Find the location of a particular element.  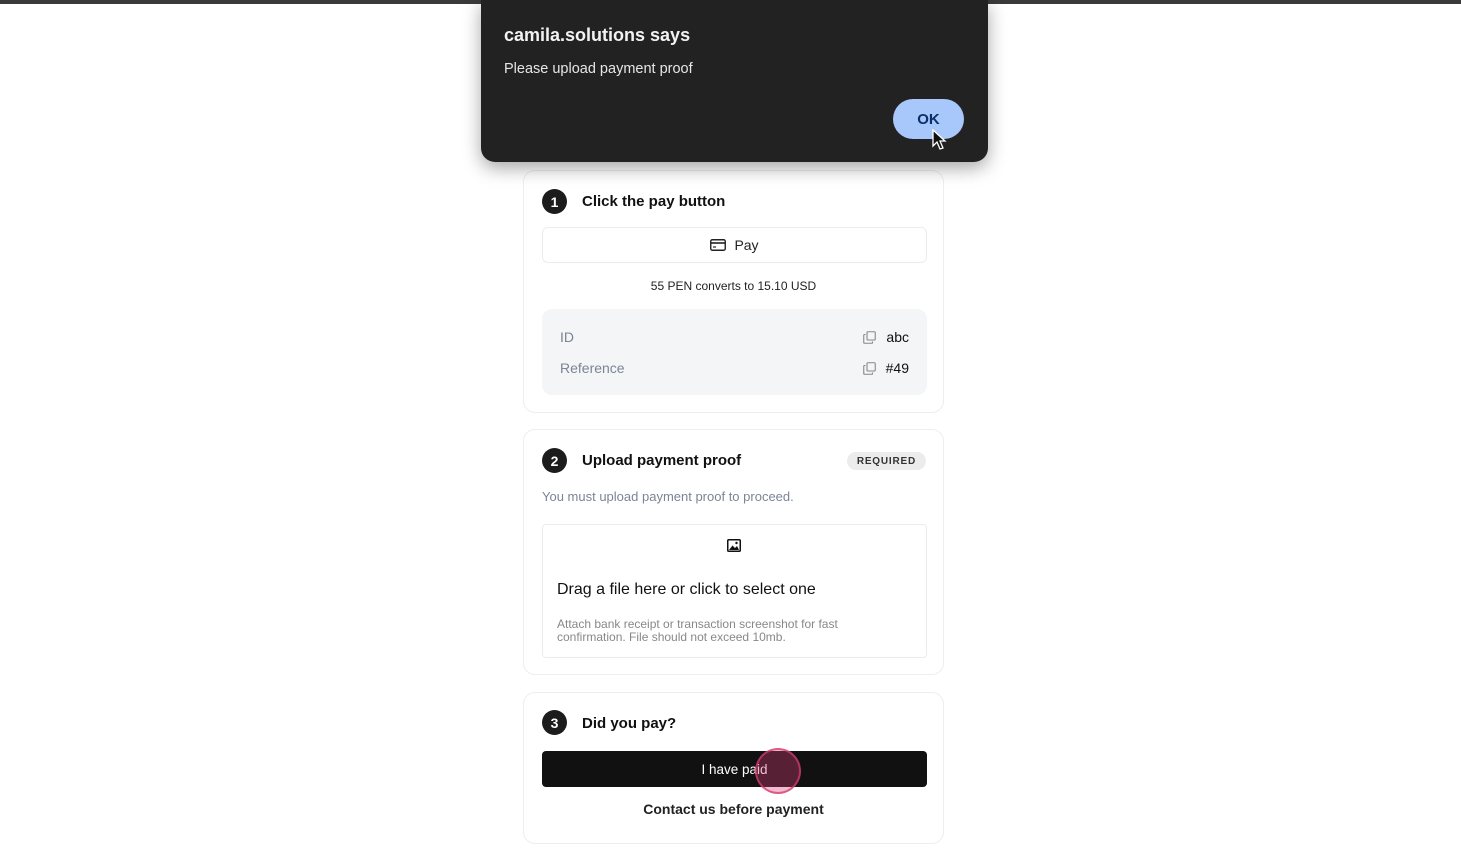

click-indicator is located at coordinates (778, 771).